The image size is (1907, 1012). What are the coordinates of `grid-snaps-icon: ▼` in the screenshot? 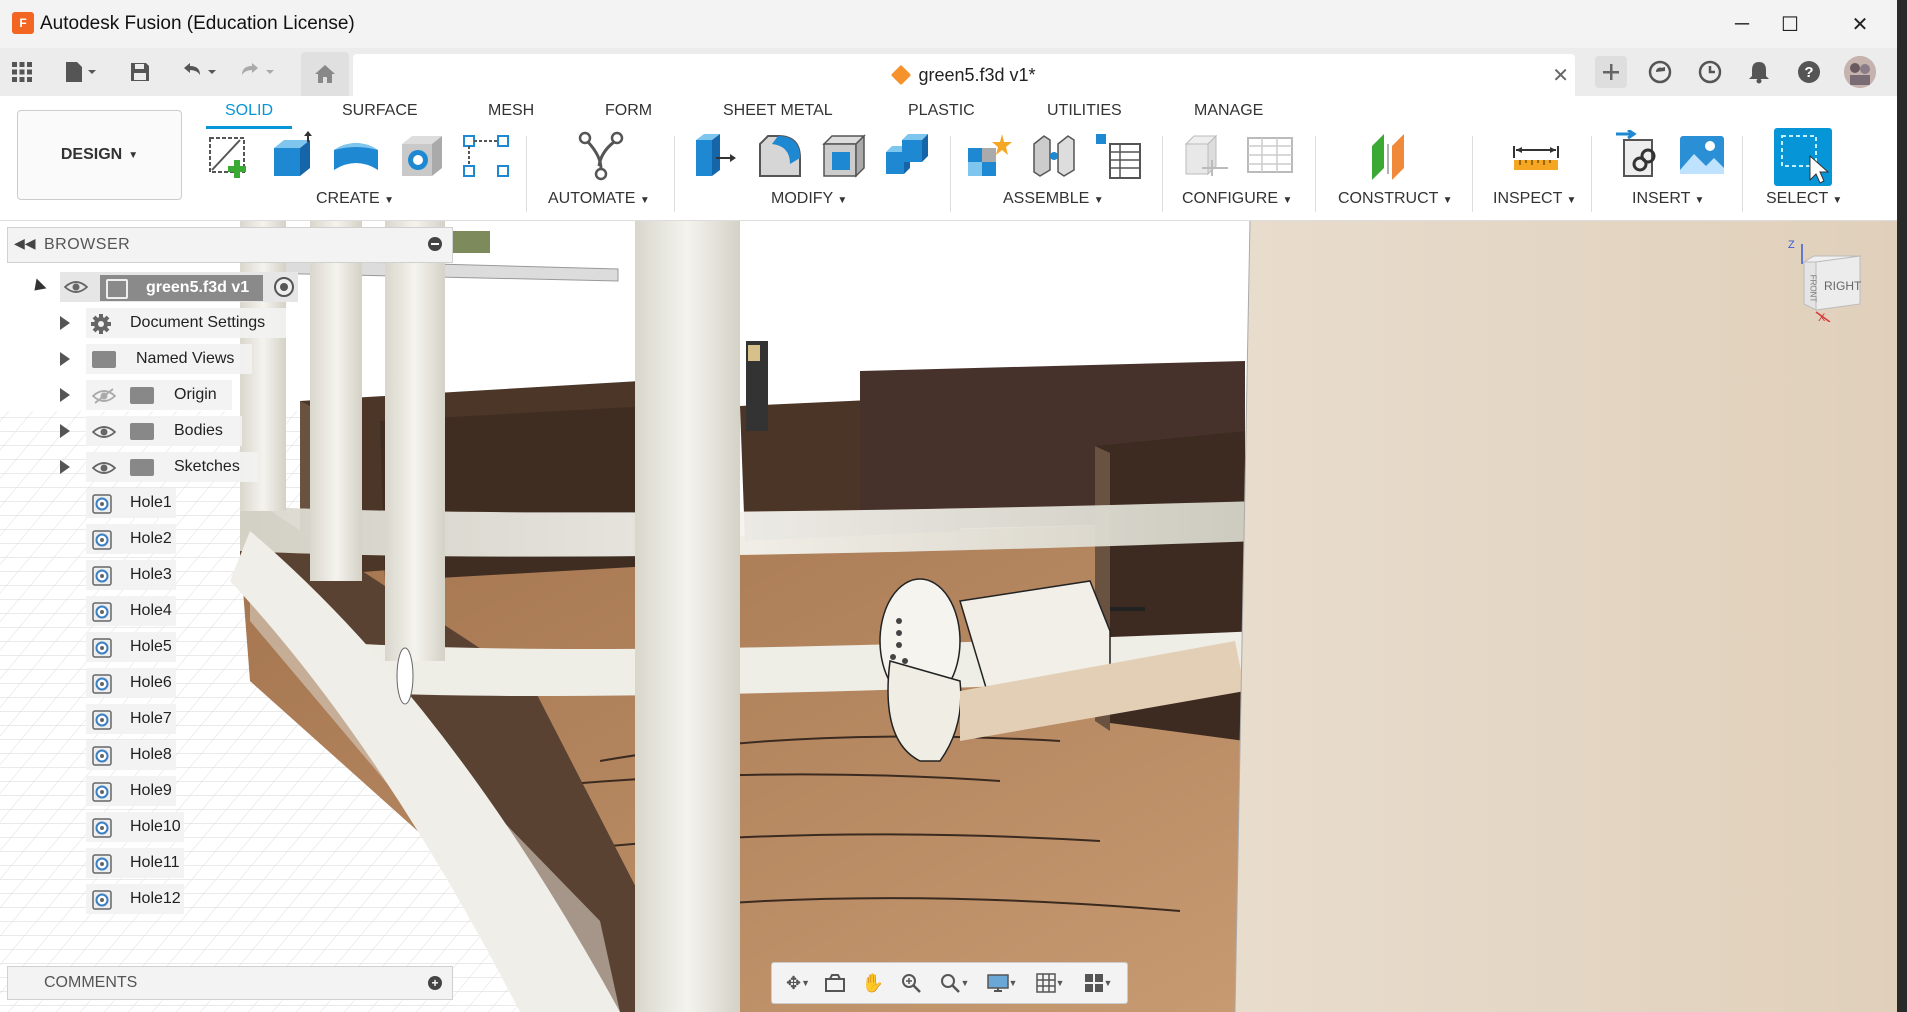 It's located at (1050, 983).